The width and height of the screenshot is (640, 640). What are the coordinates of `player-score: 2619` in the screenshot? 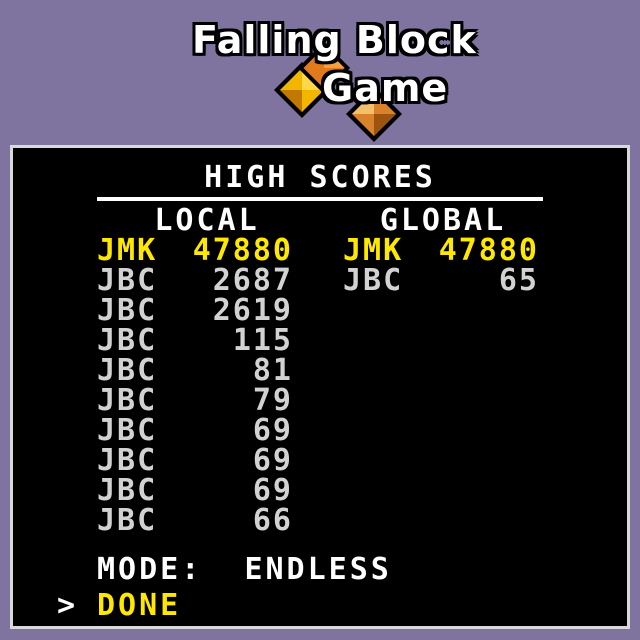 It's located at (252, 310).